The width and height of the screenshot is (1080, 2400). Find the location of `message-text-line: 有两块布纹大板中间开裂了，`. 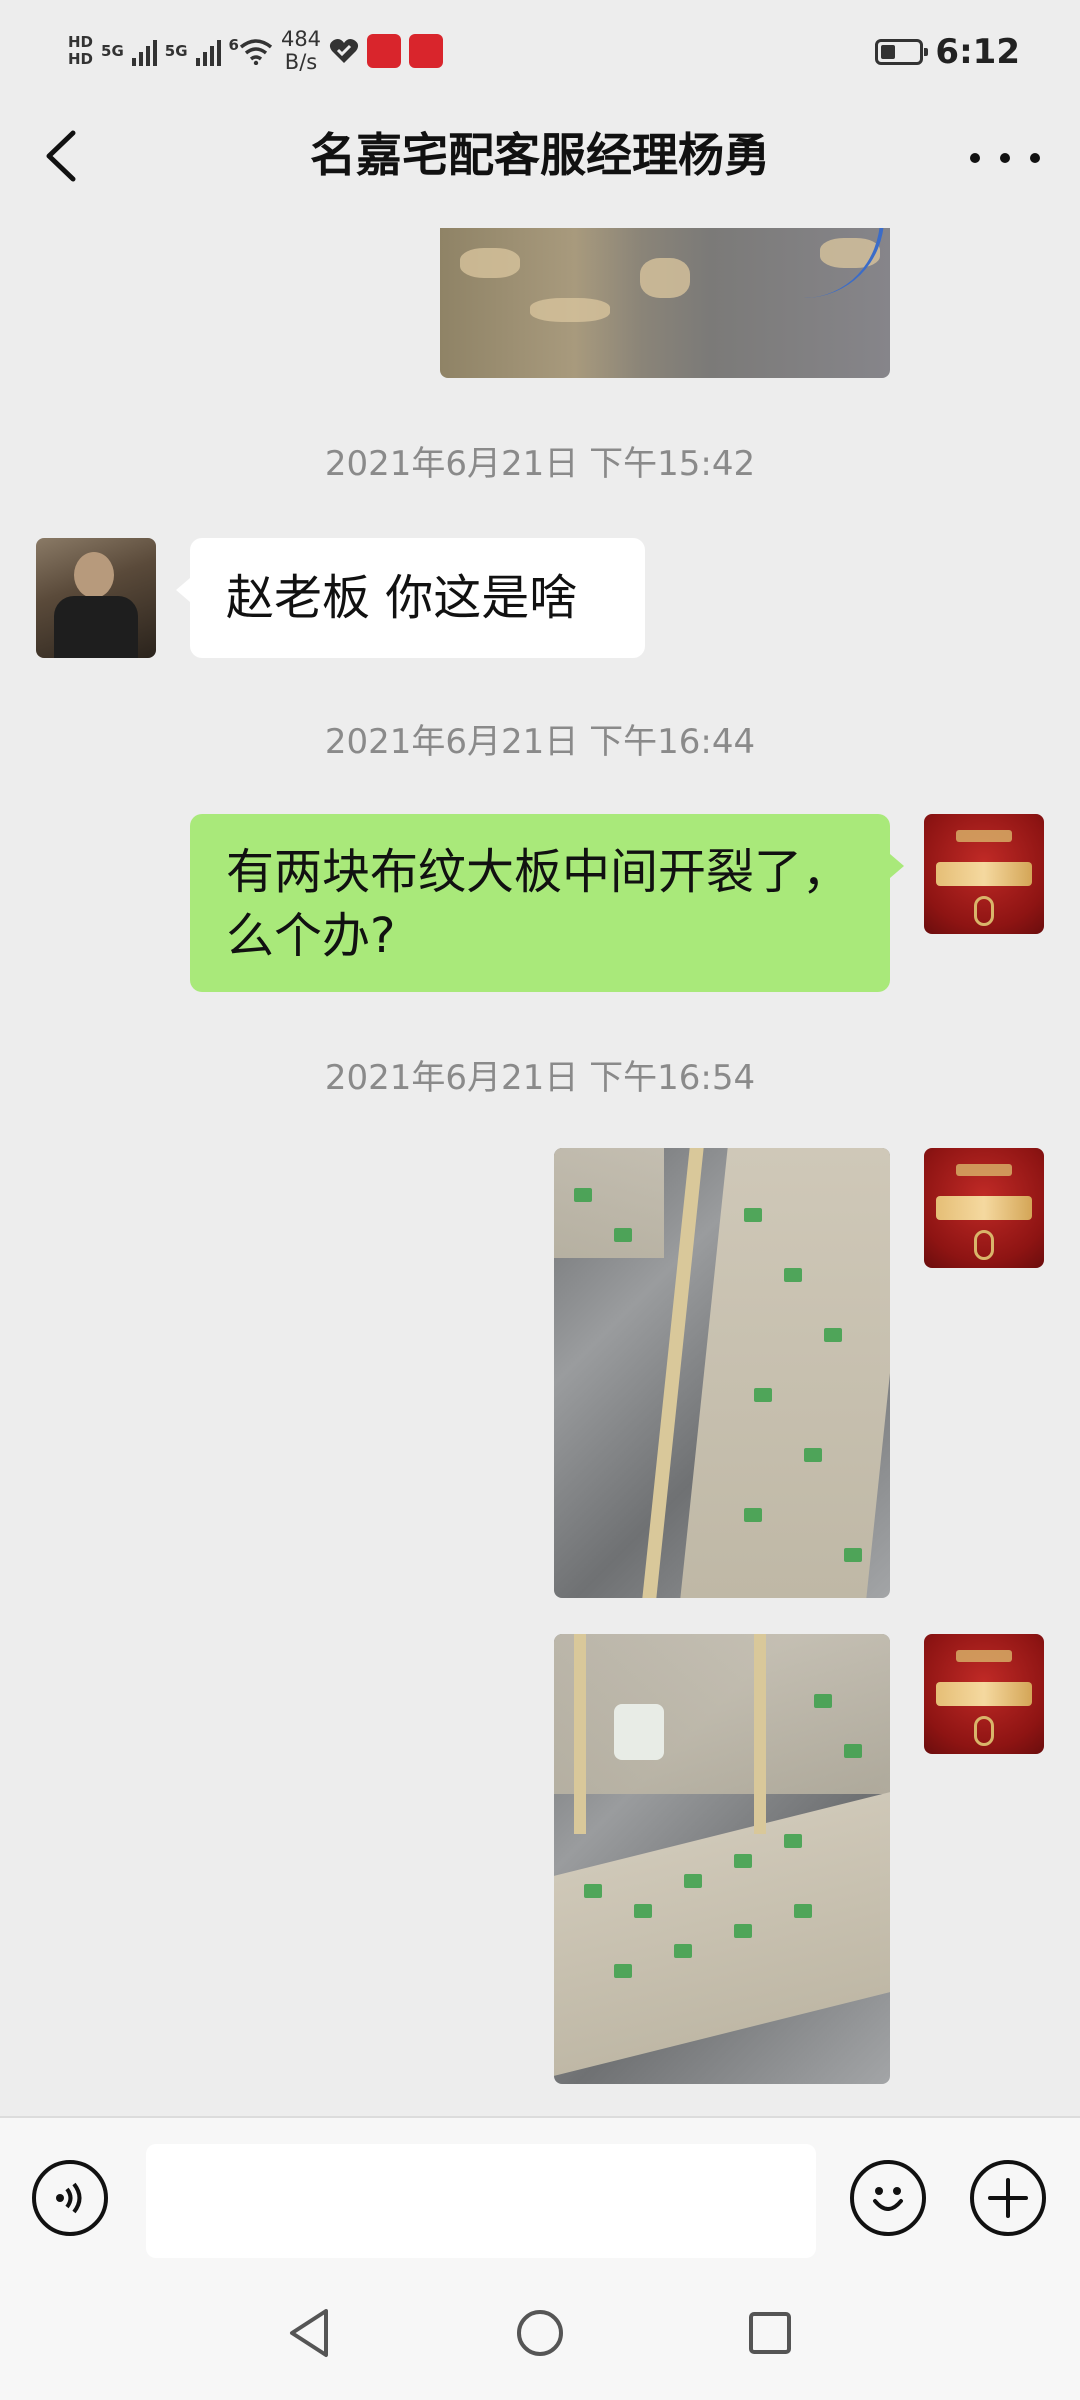

message-text-line: 有两块布纹大板中间开裂了， is located at coordinates (538, 872).